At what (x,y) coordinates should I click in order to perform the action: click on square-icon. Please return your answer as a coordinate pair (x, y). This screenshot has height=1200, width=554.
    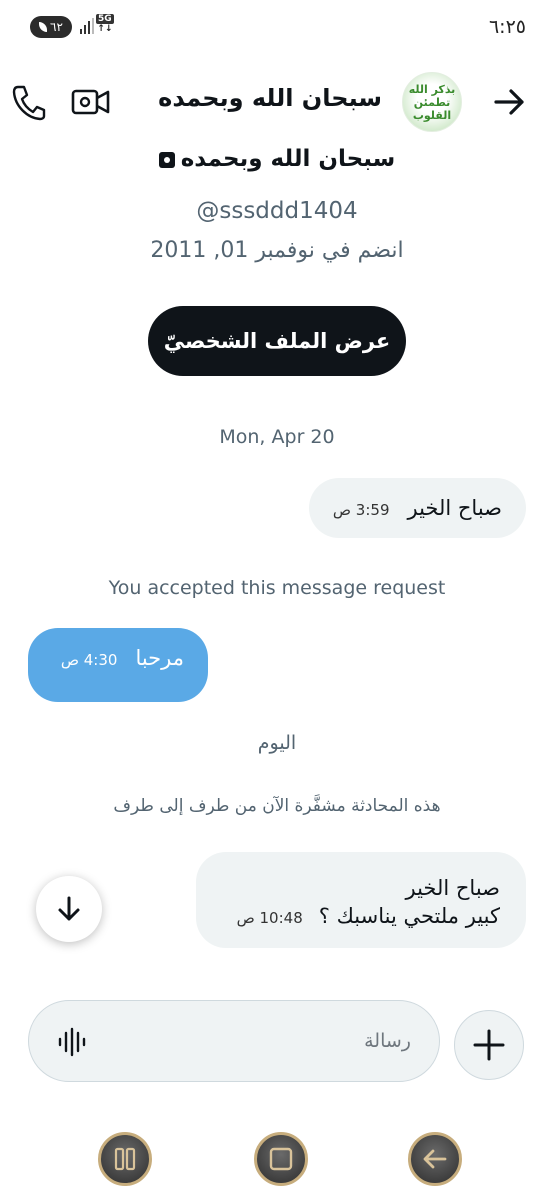
    Looking at the image, I should click on (281, 1159).